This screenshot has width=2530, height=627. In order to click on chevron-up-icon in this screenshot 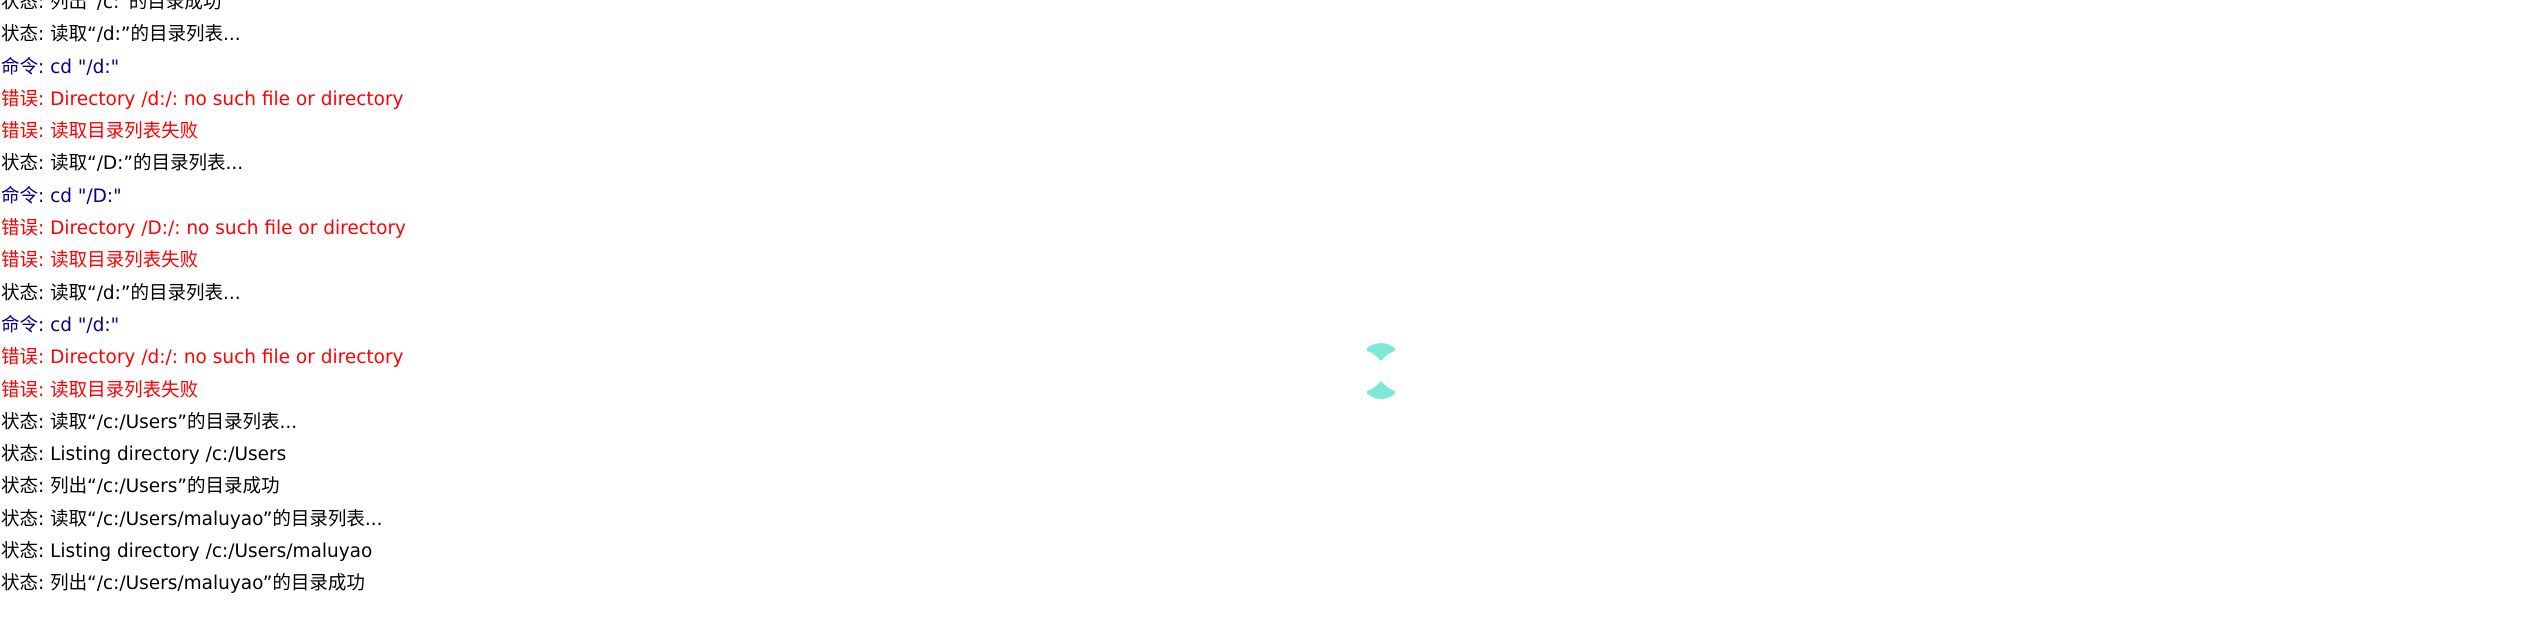, I will do `click(1381, 390)`.